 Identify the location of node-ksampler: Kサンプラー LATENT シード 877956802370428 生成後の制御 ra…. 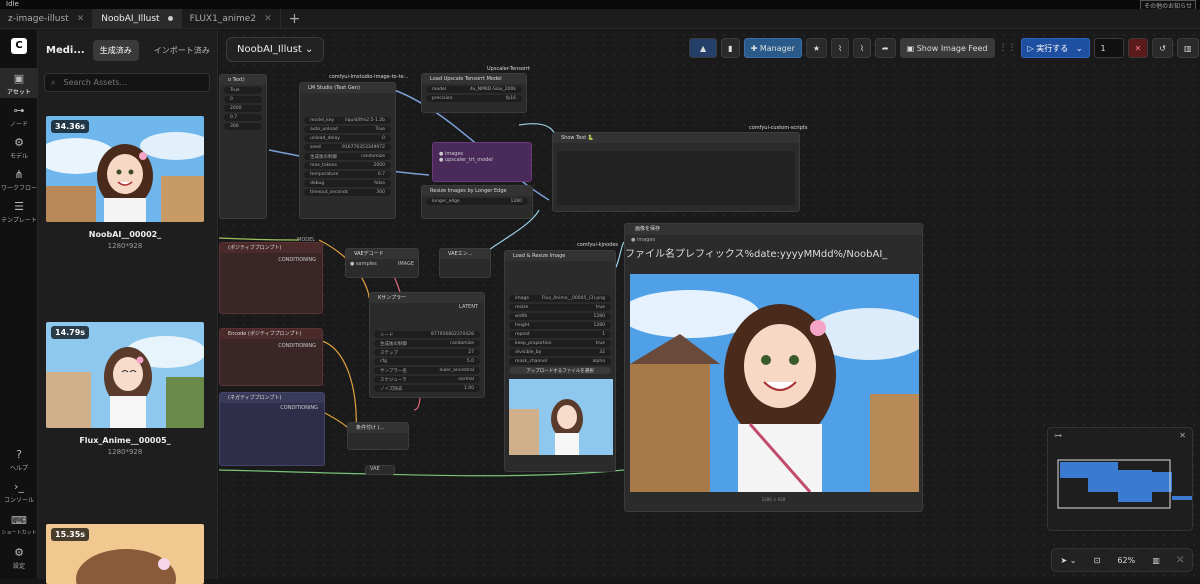
(427, 345).